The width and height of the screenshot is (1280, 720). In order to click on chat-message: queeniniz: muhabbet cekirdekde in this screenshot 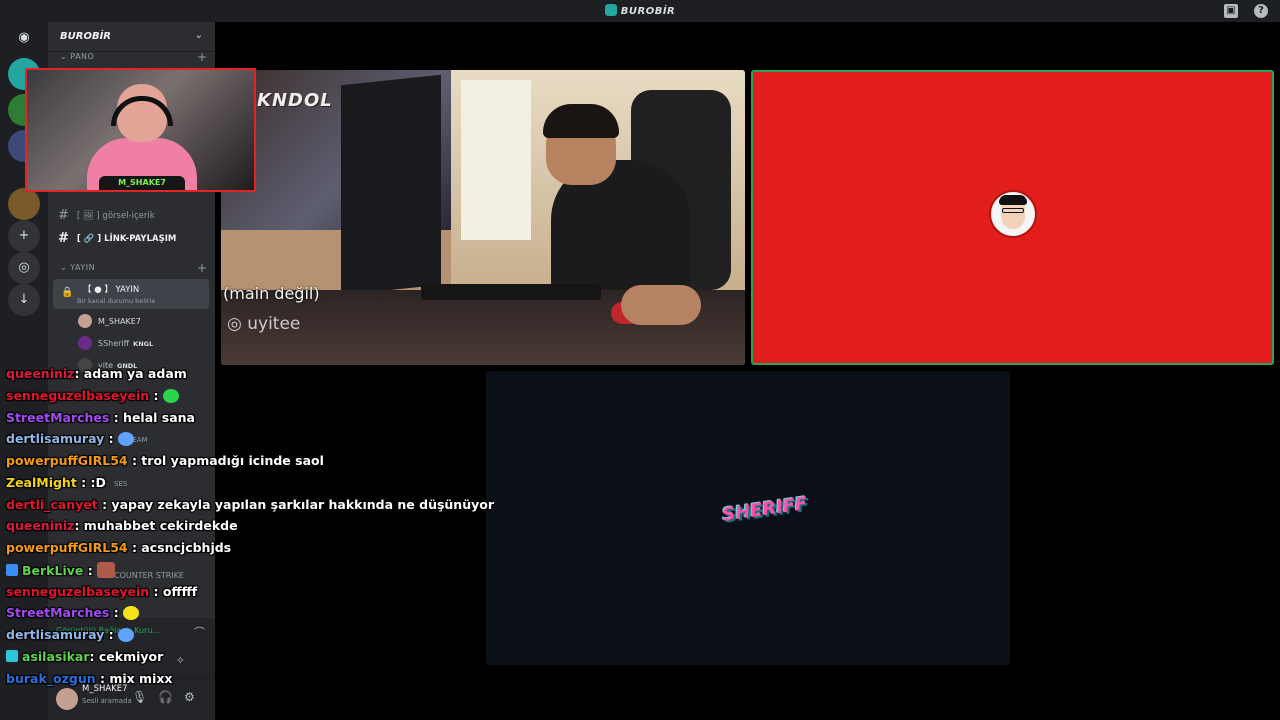, I will do `click(236, 529)`.